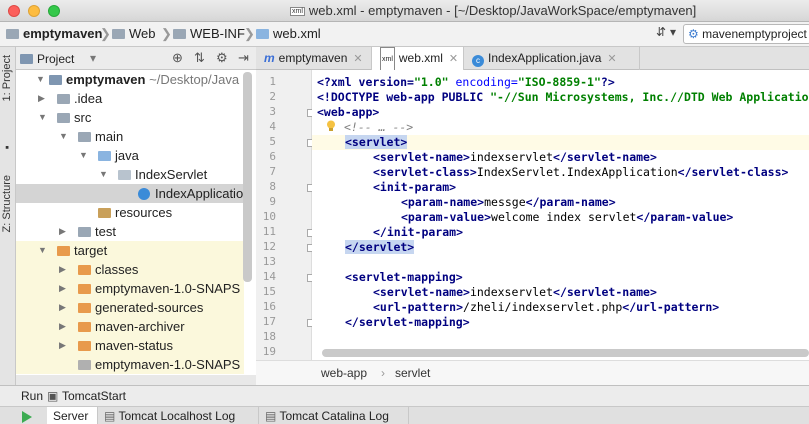 The height and width of the screenshot is (424, 809). I want to click on tab-tomcat-localhost-log: ▤ Tomcat Localhost Log, so click(178, 415).